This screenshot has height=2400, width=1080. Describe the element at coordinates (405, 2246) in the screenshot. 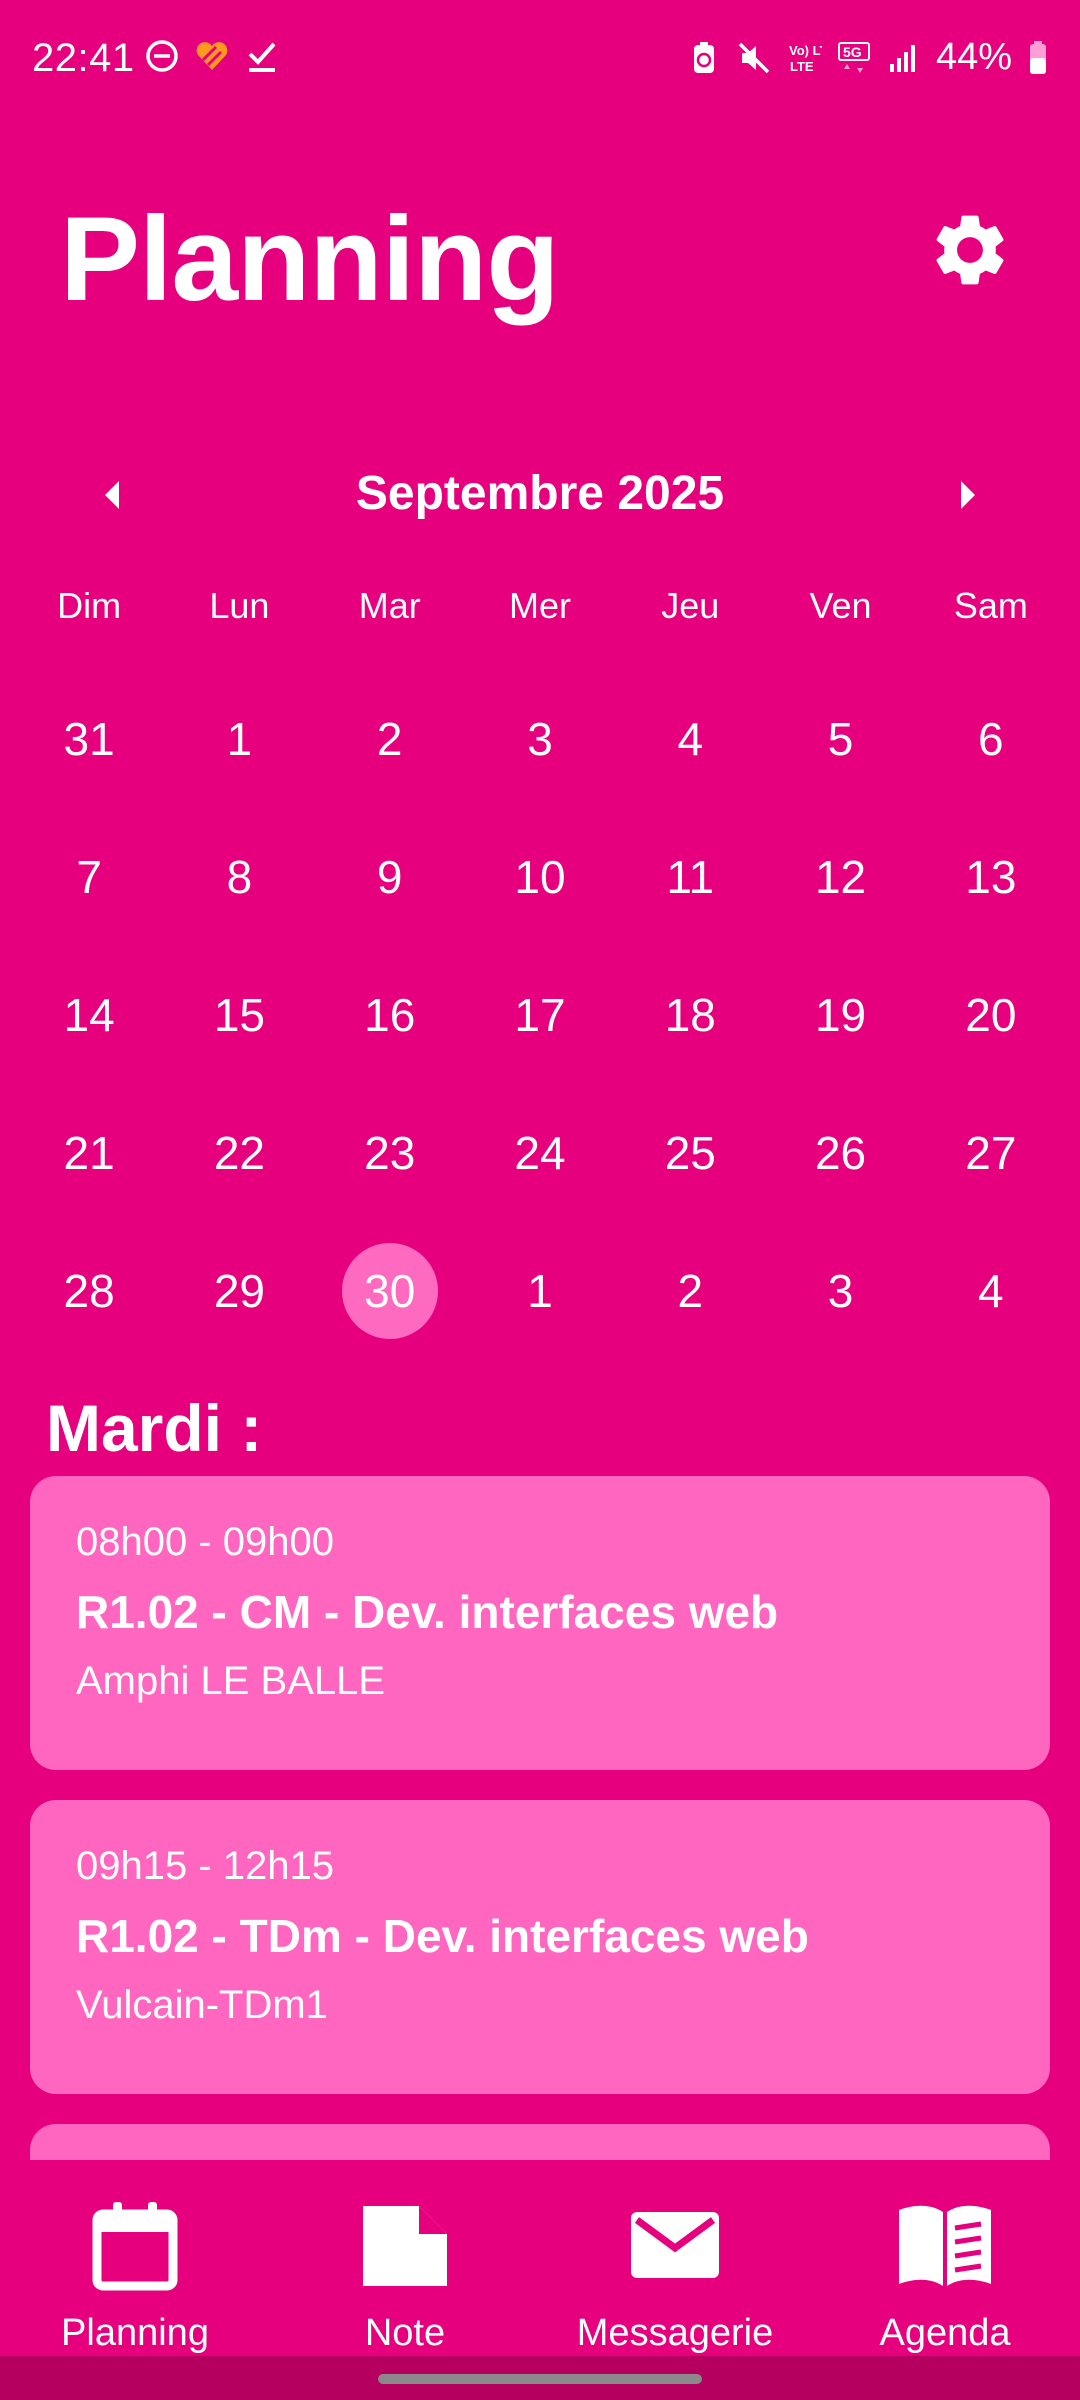

I see `note-icon` at that location.